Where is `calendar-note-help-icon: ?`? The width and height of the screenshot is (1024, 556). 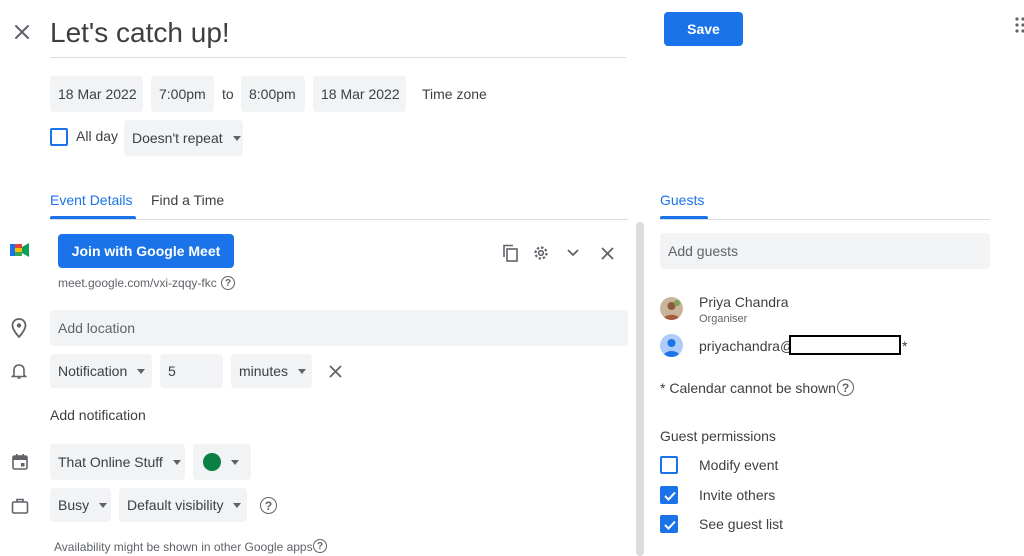
calendar-note-help-icon: ? is located at coordinates (845, 387).